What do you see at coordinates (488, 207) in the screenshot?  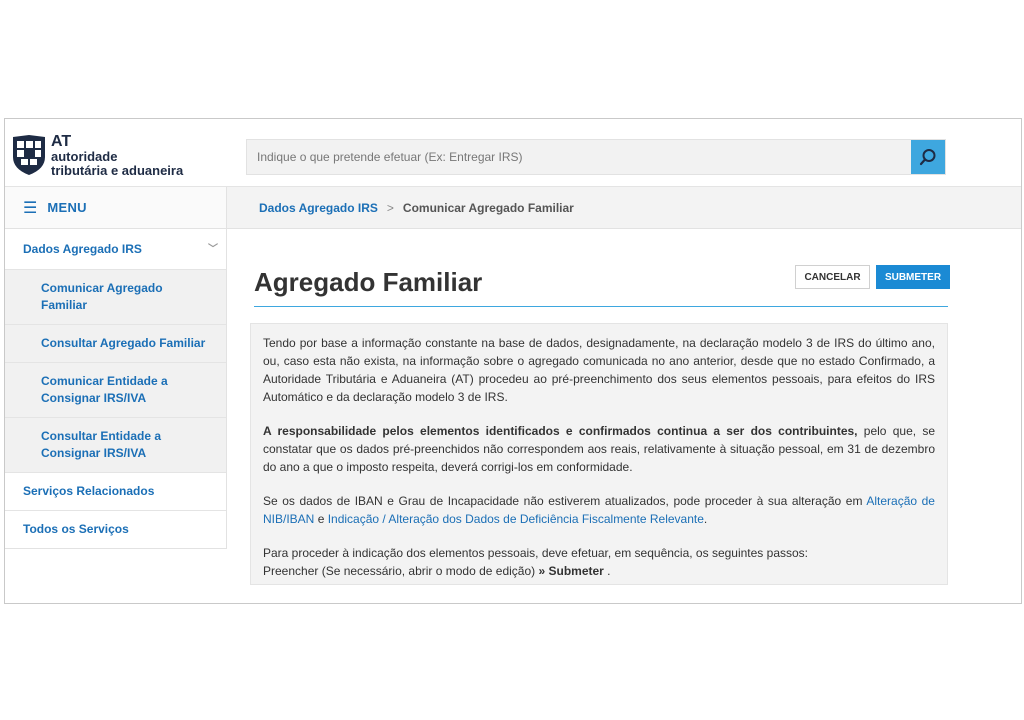 I see `breadcrumb-current: Comunicar Agregado Familiar` at bounding box center [488, 207].